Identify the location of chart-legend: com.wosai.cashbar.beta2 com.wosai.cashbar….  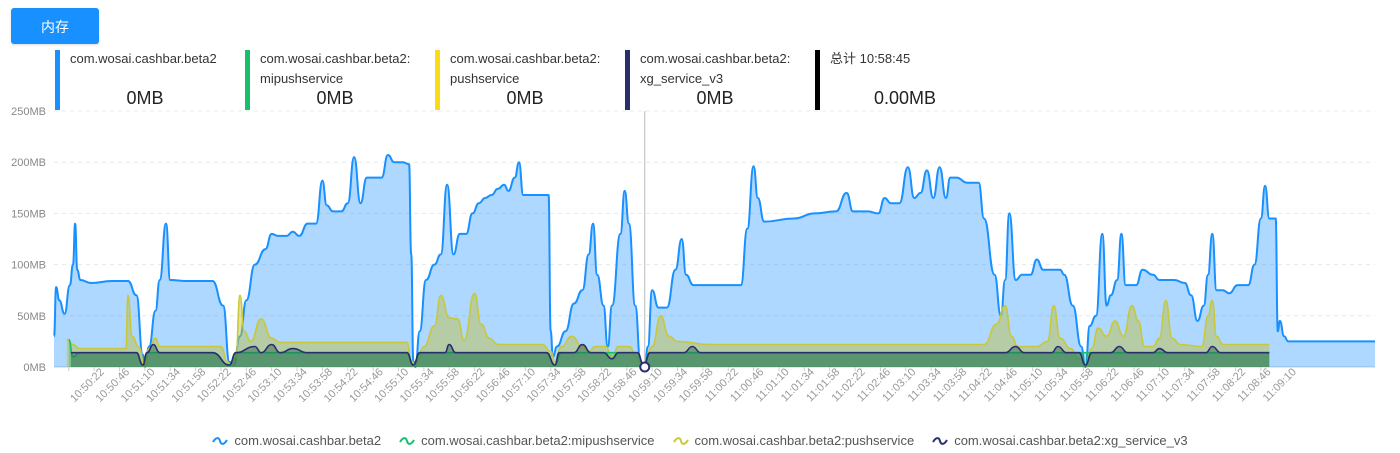
(700, 441).